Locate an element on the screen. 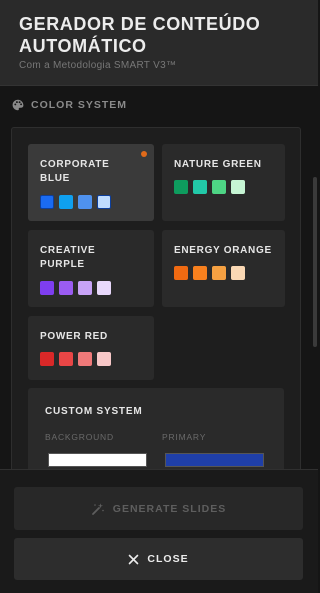 This screenshot has height=593, width=320. close-button: CLOSE is located at coordinates (158, 559).